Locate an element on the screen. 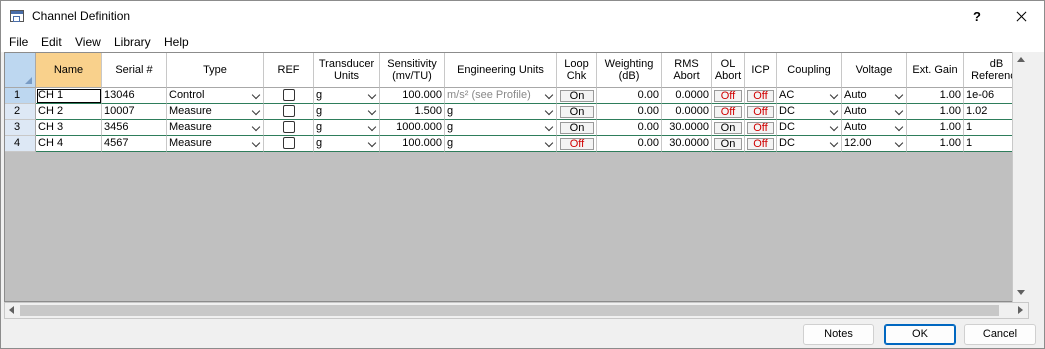  help-button: ? is located at coordinates (977, 16).